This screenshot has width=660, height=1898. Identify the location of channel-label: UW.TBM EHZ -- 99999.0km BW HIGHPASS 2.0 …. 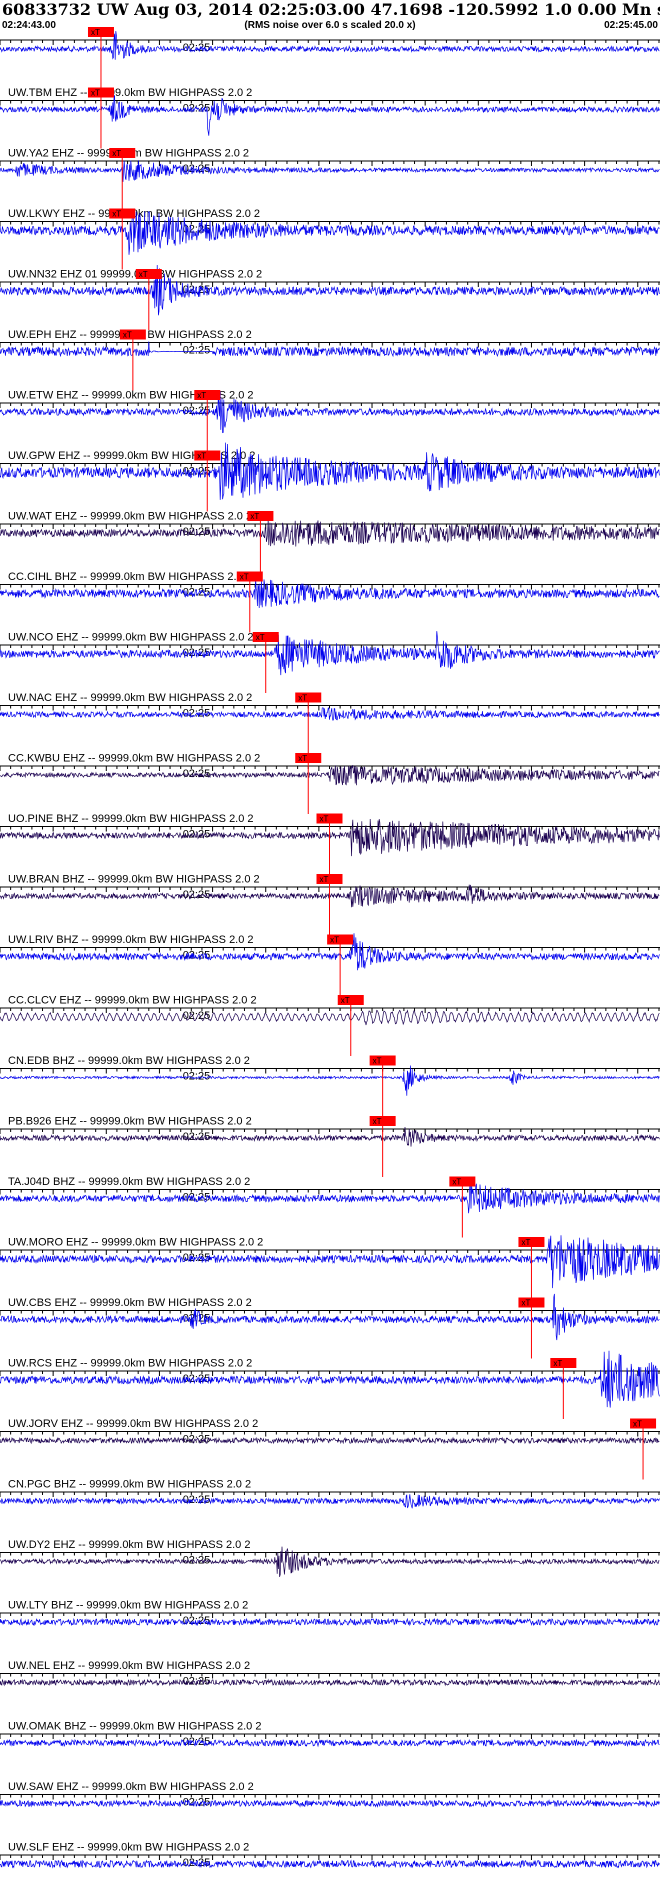
(130, 93).